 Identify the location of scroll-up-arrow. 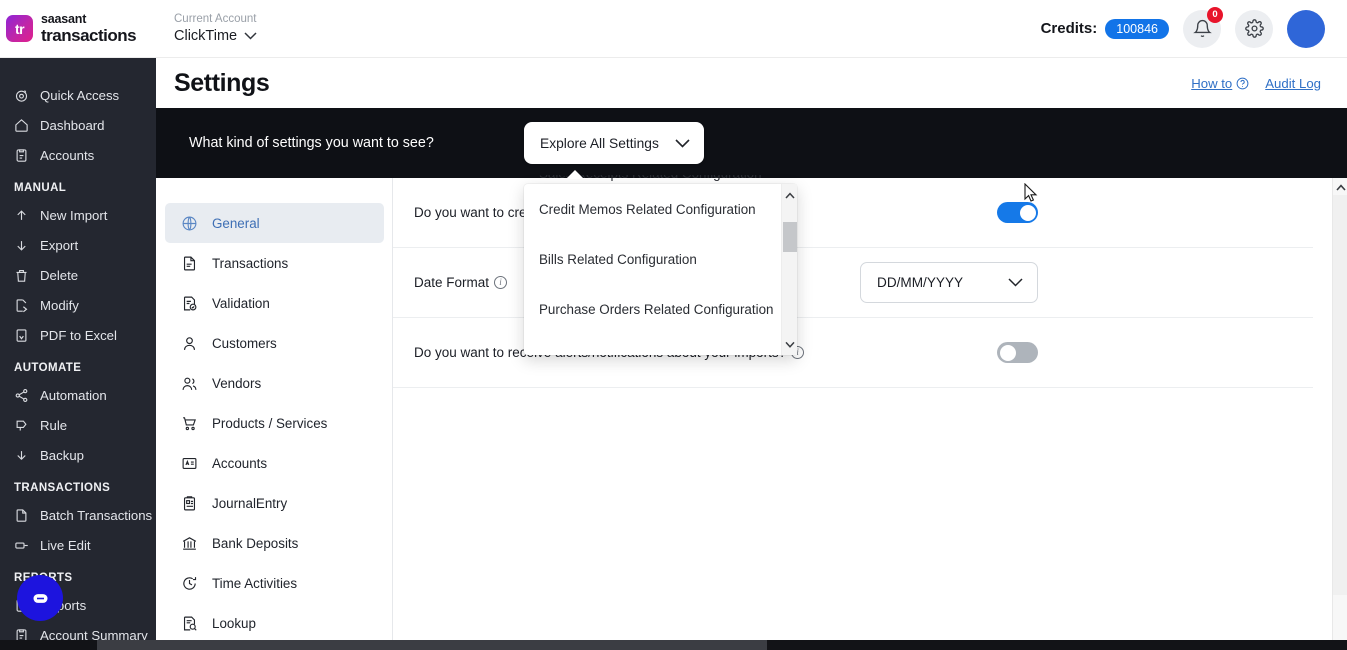
(1340, 187).